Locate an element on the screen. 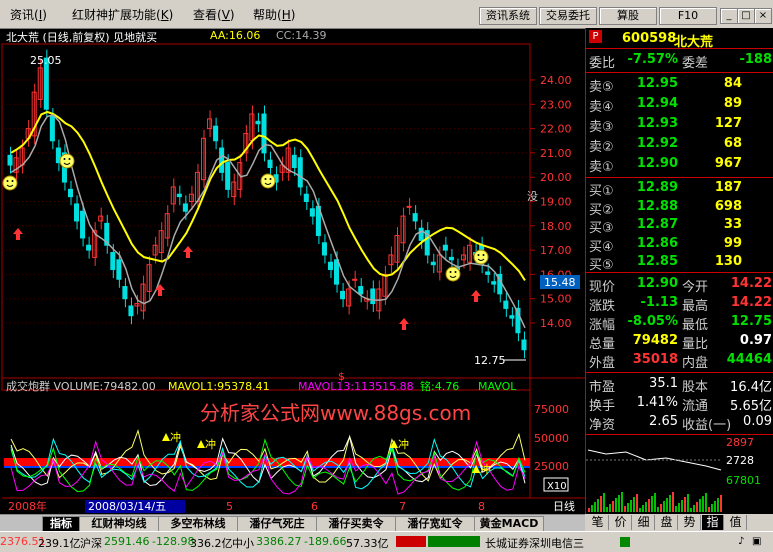 The width and height of the screenshot is (773, 552). maximize-button: □ is located at coordinates (746, 16).